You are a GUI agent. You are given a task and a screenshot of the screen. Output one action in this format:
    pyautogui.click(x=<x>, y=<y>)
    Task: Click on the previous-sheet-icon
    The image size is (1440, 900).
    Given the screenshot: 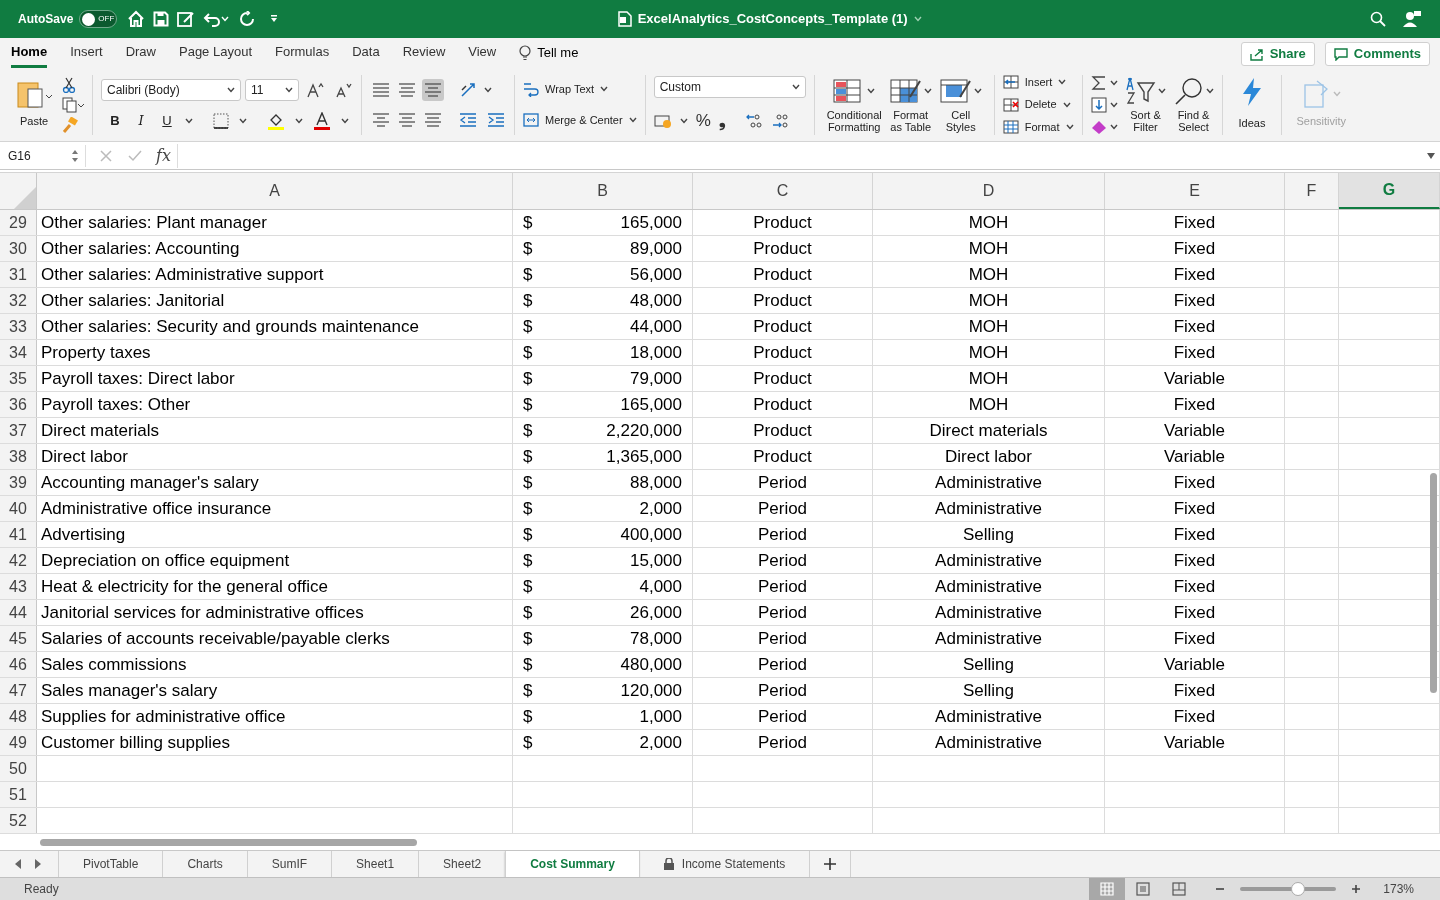 What is the action you would take?
    pyautogui.click(x=18, y=864)
    